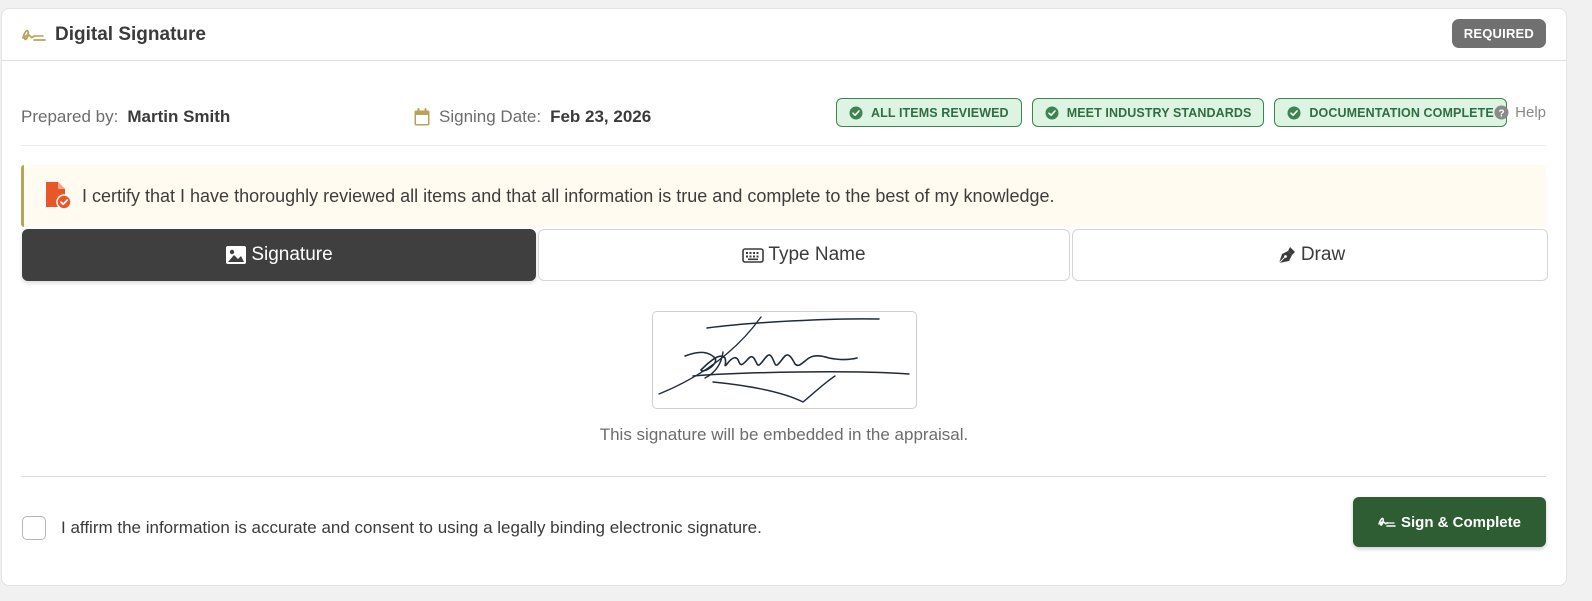  Describe the element at coordinates (784, 35) in the screenshot. I see `card-header: Digital Signature REQUIRED` at that location.